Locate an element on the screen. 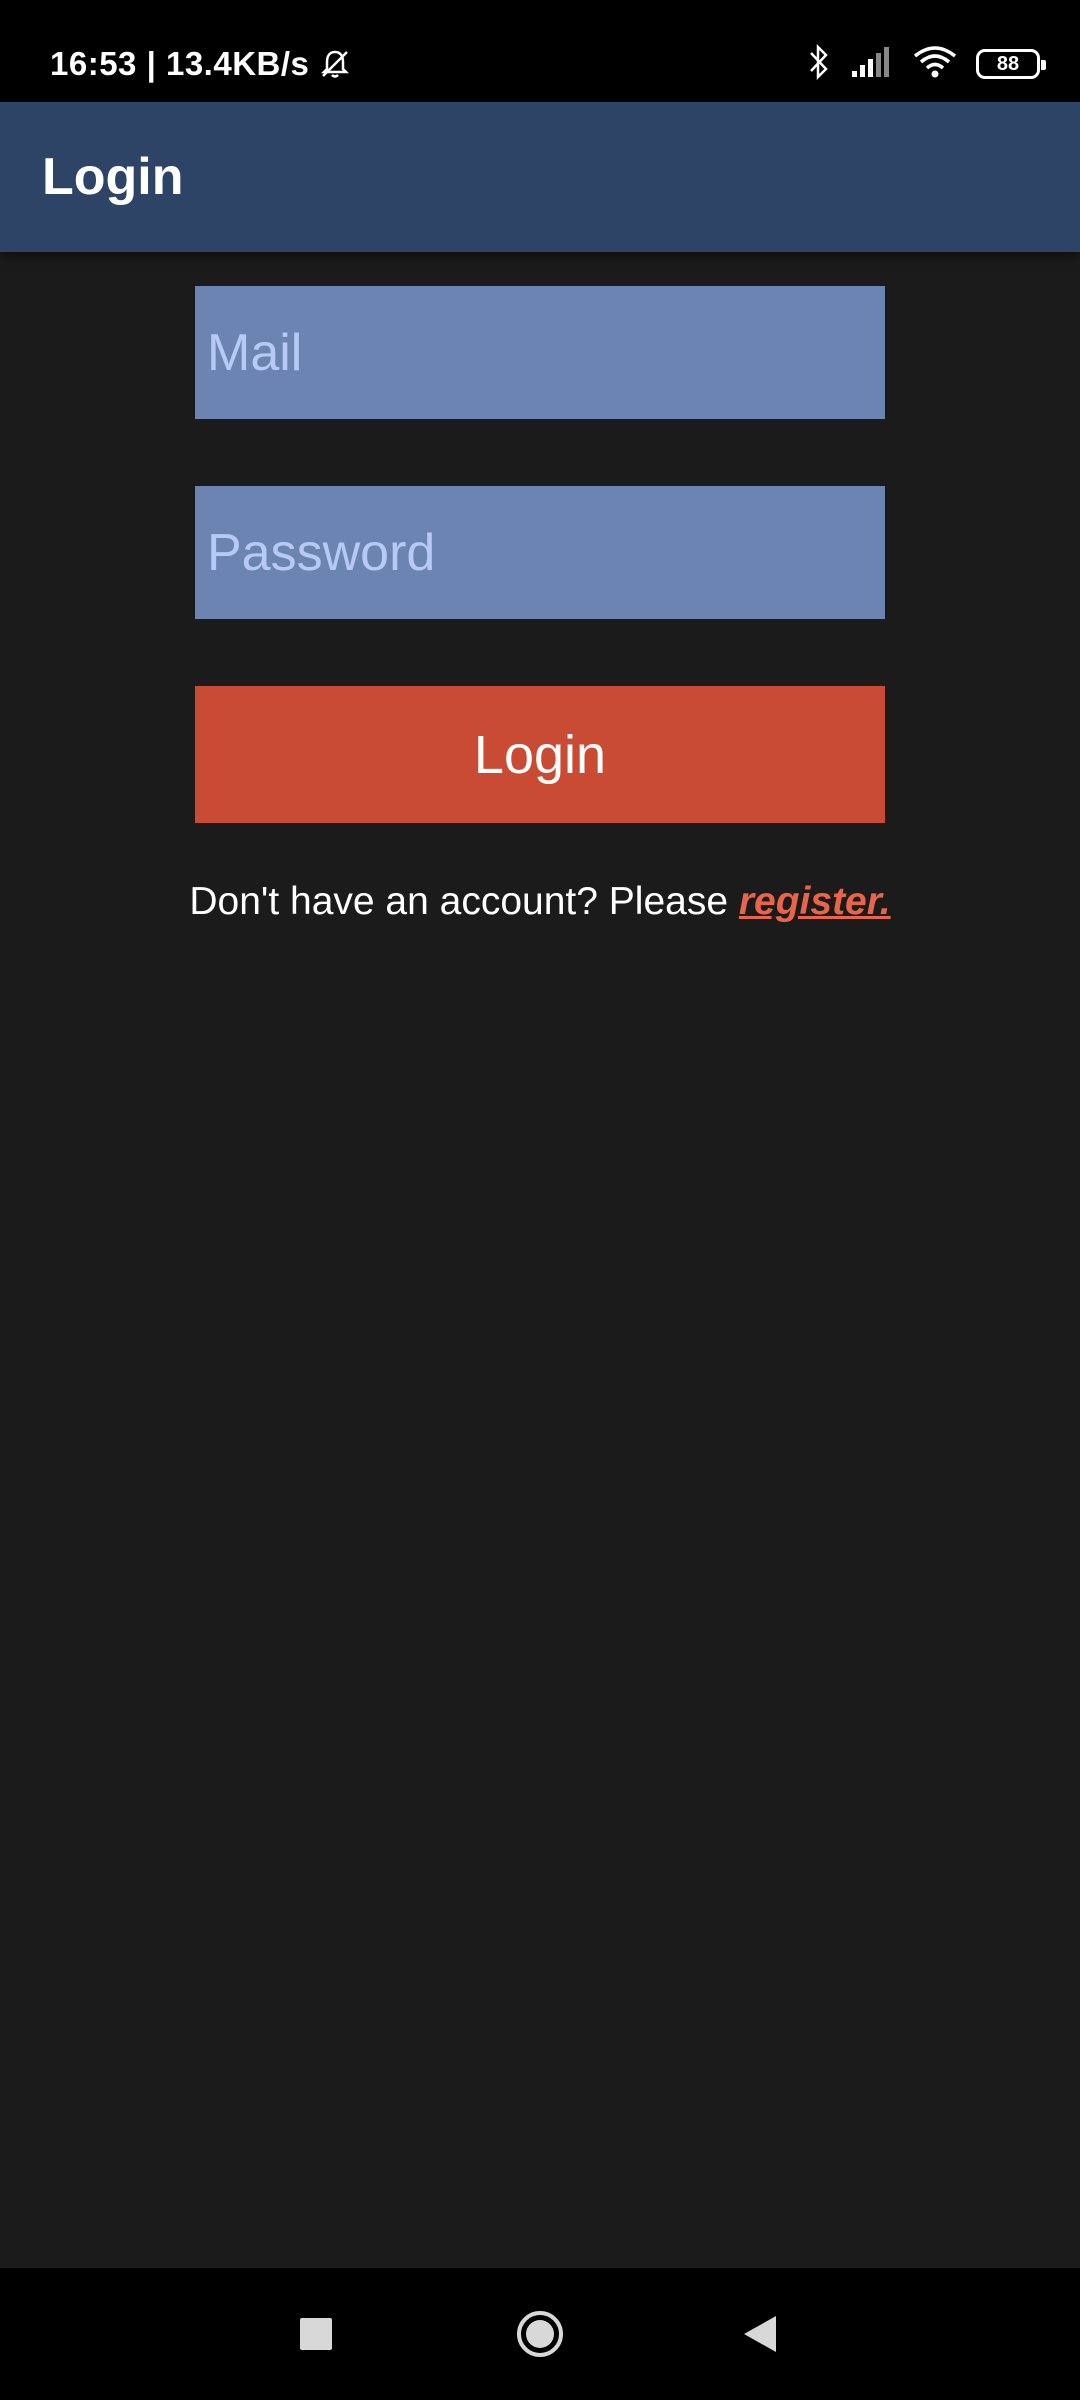 This screenshot has width=1080, height=2400. status-time-speed: 16:53 | 13.4KB/s is located at coordinates (180, 63).